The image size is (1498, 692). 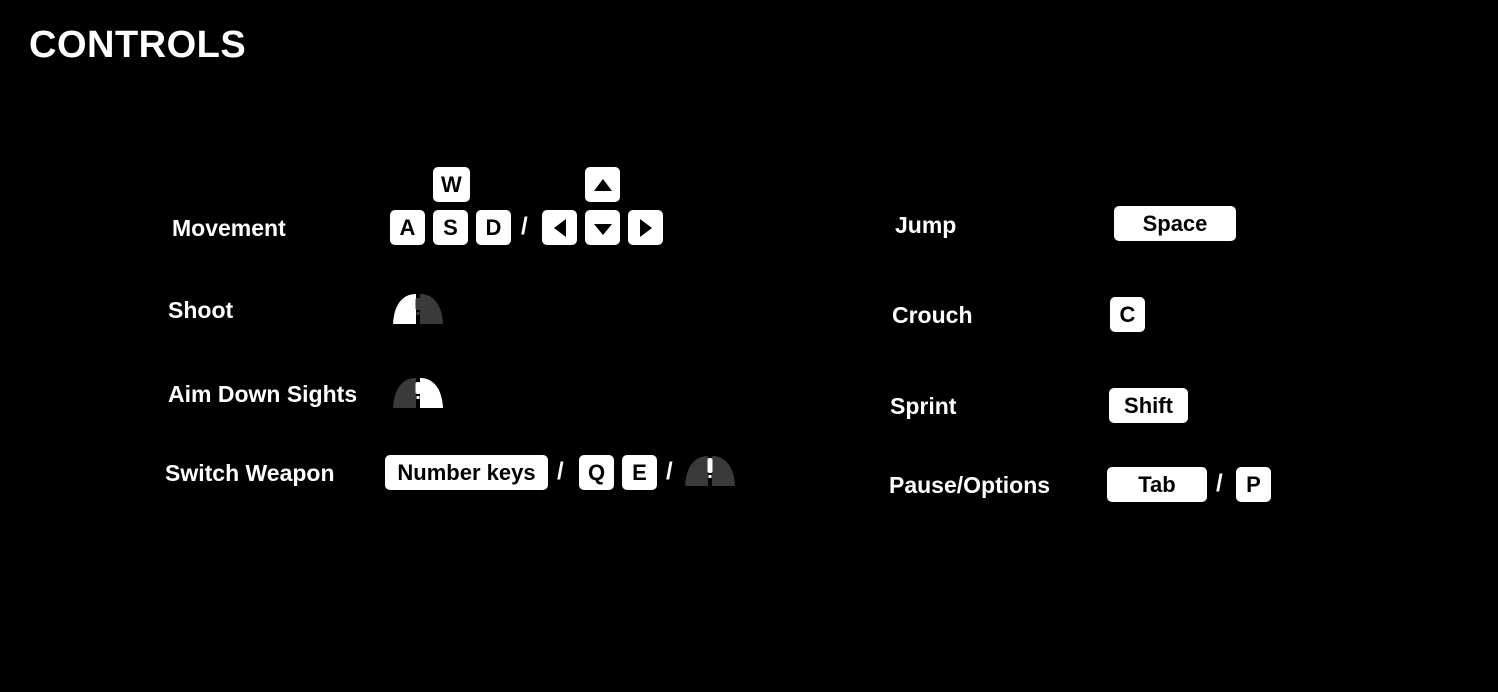 What do you see at coordinates (250, 473) in the screenshot?
I see `switch-weapon-label: Switch Weapon` at bounding box center [250, 473].